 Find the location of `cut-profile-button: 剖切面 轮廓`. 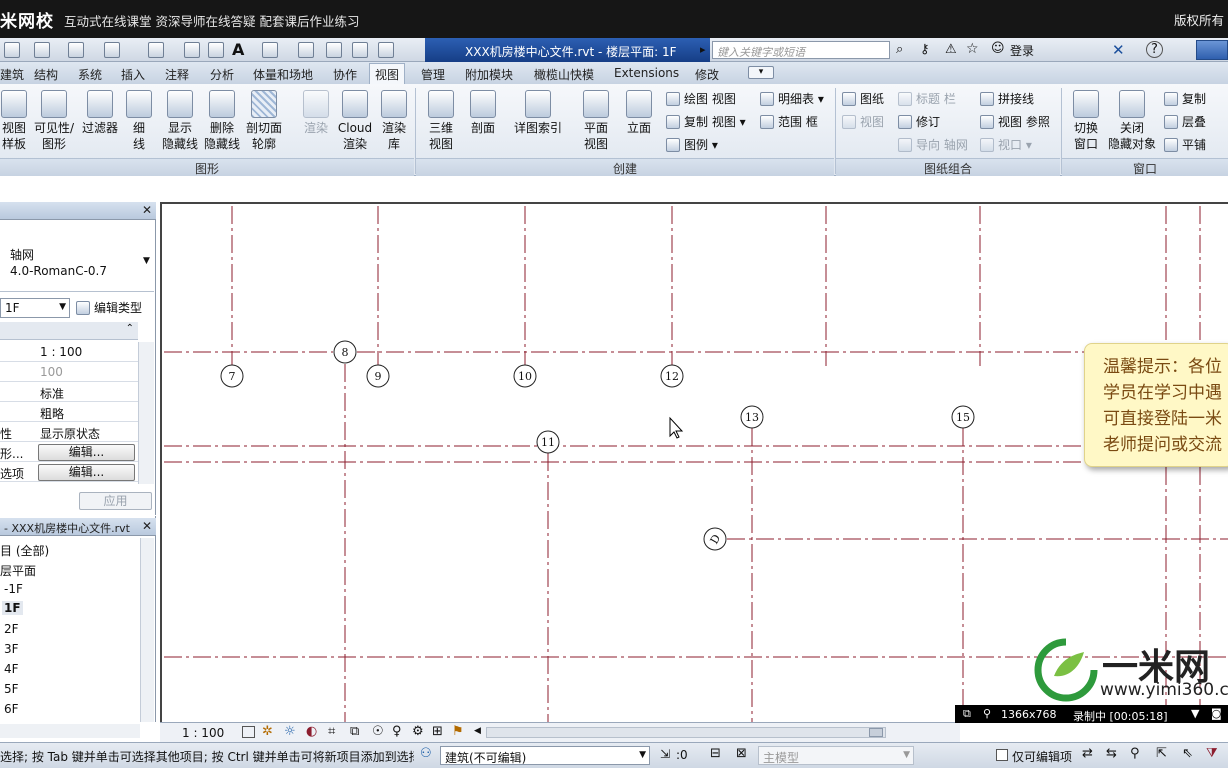

cut-profile-button: 剖切面 轮廓 is located at coordinates (264, 120).